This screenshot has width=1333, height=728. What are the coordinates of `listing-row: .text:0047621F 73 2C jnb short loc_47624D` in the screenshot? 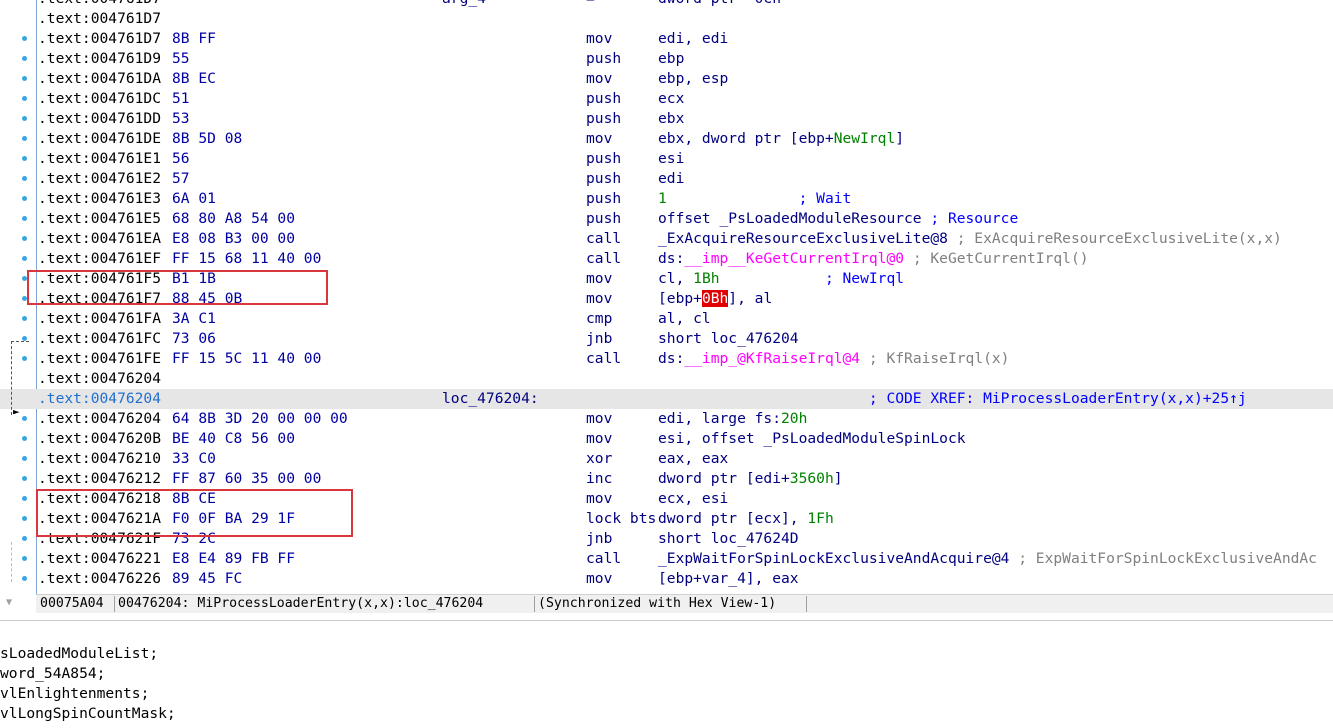 It's located at (666, 539).